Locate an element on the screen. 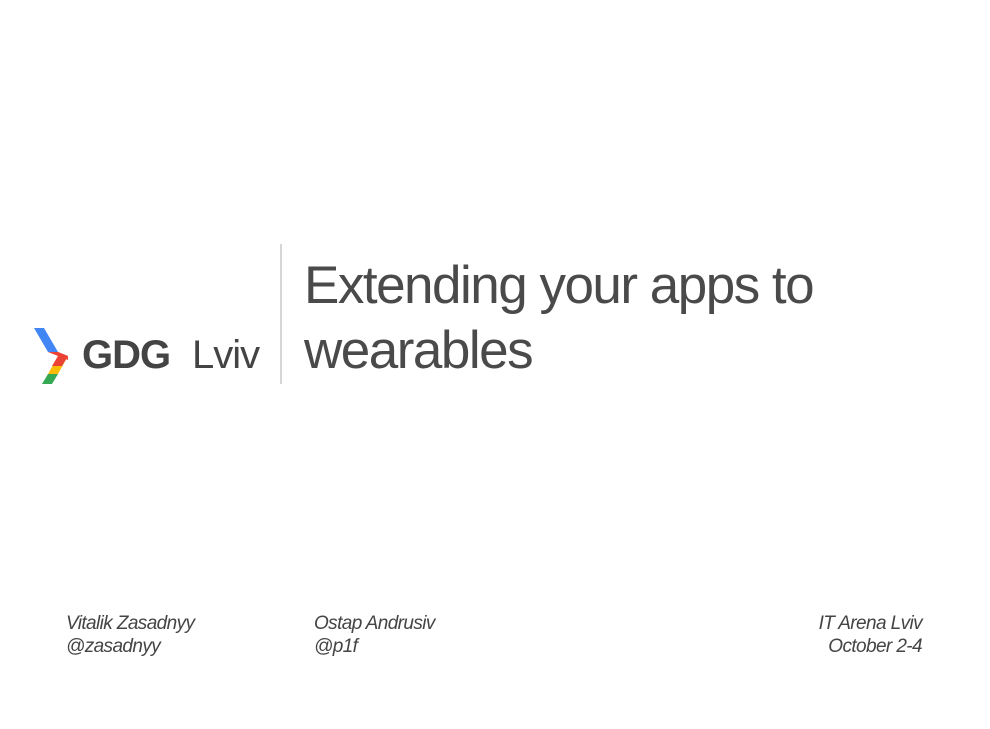 The height and width of the screenshot is (729, 990). event-name: IT Arena Lviv is located at coordinates (870, 623).